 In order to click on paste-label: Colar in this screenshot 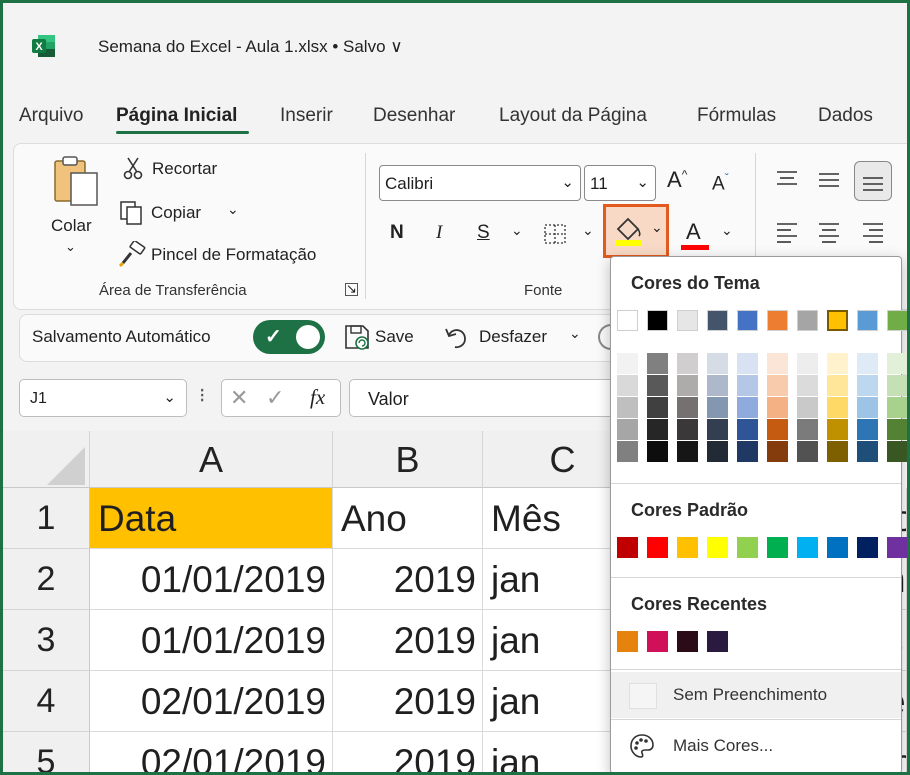, I will do `click(71, 226)`.